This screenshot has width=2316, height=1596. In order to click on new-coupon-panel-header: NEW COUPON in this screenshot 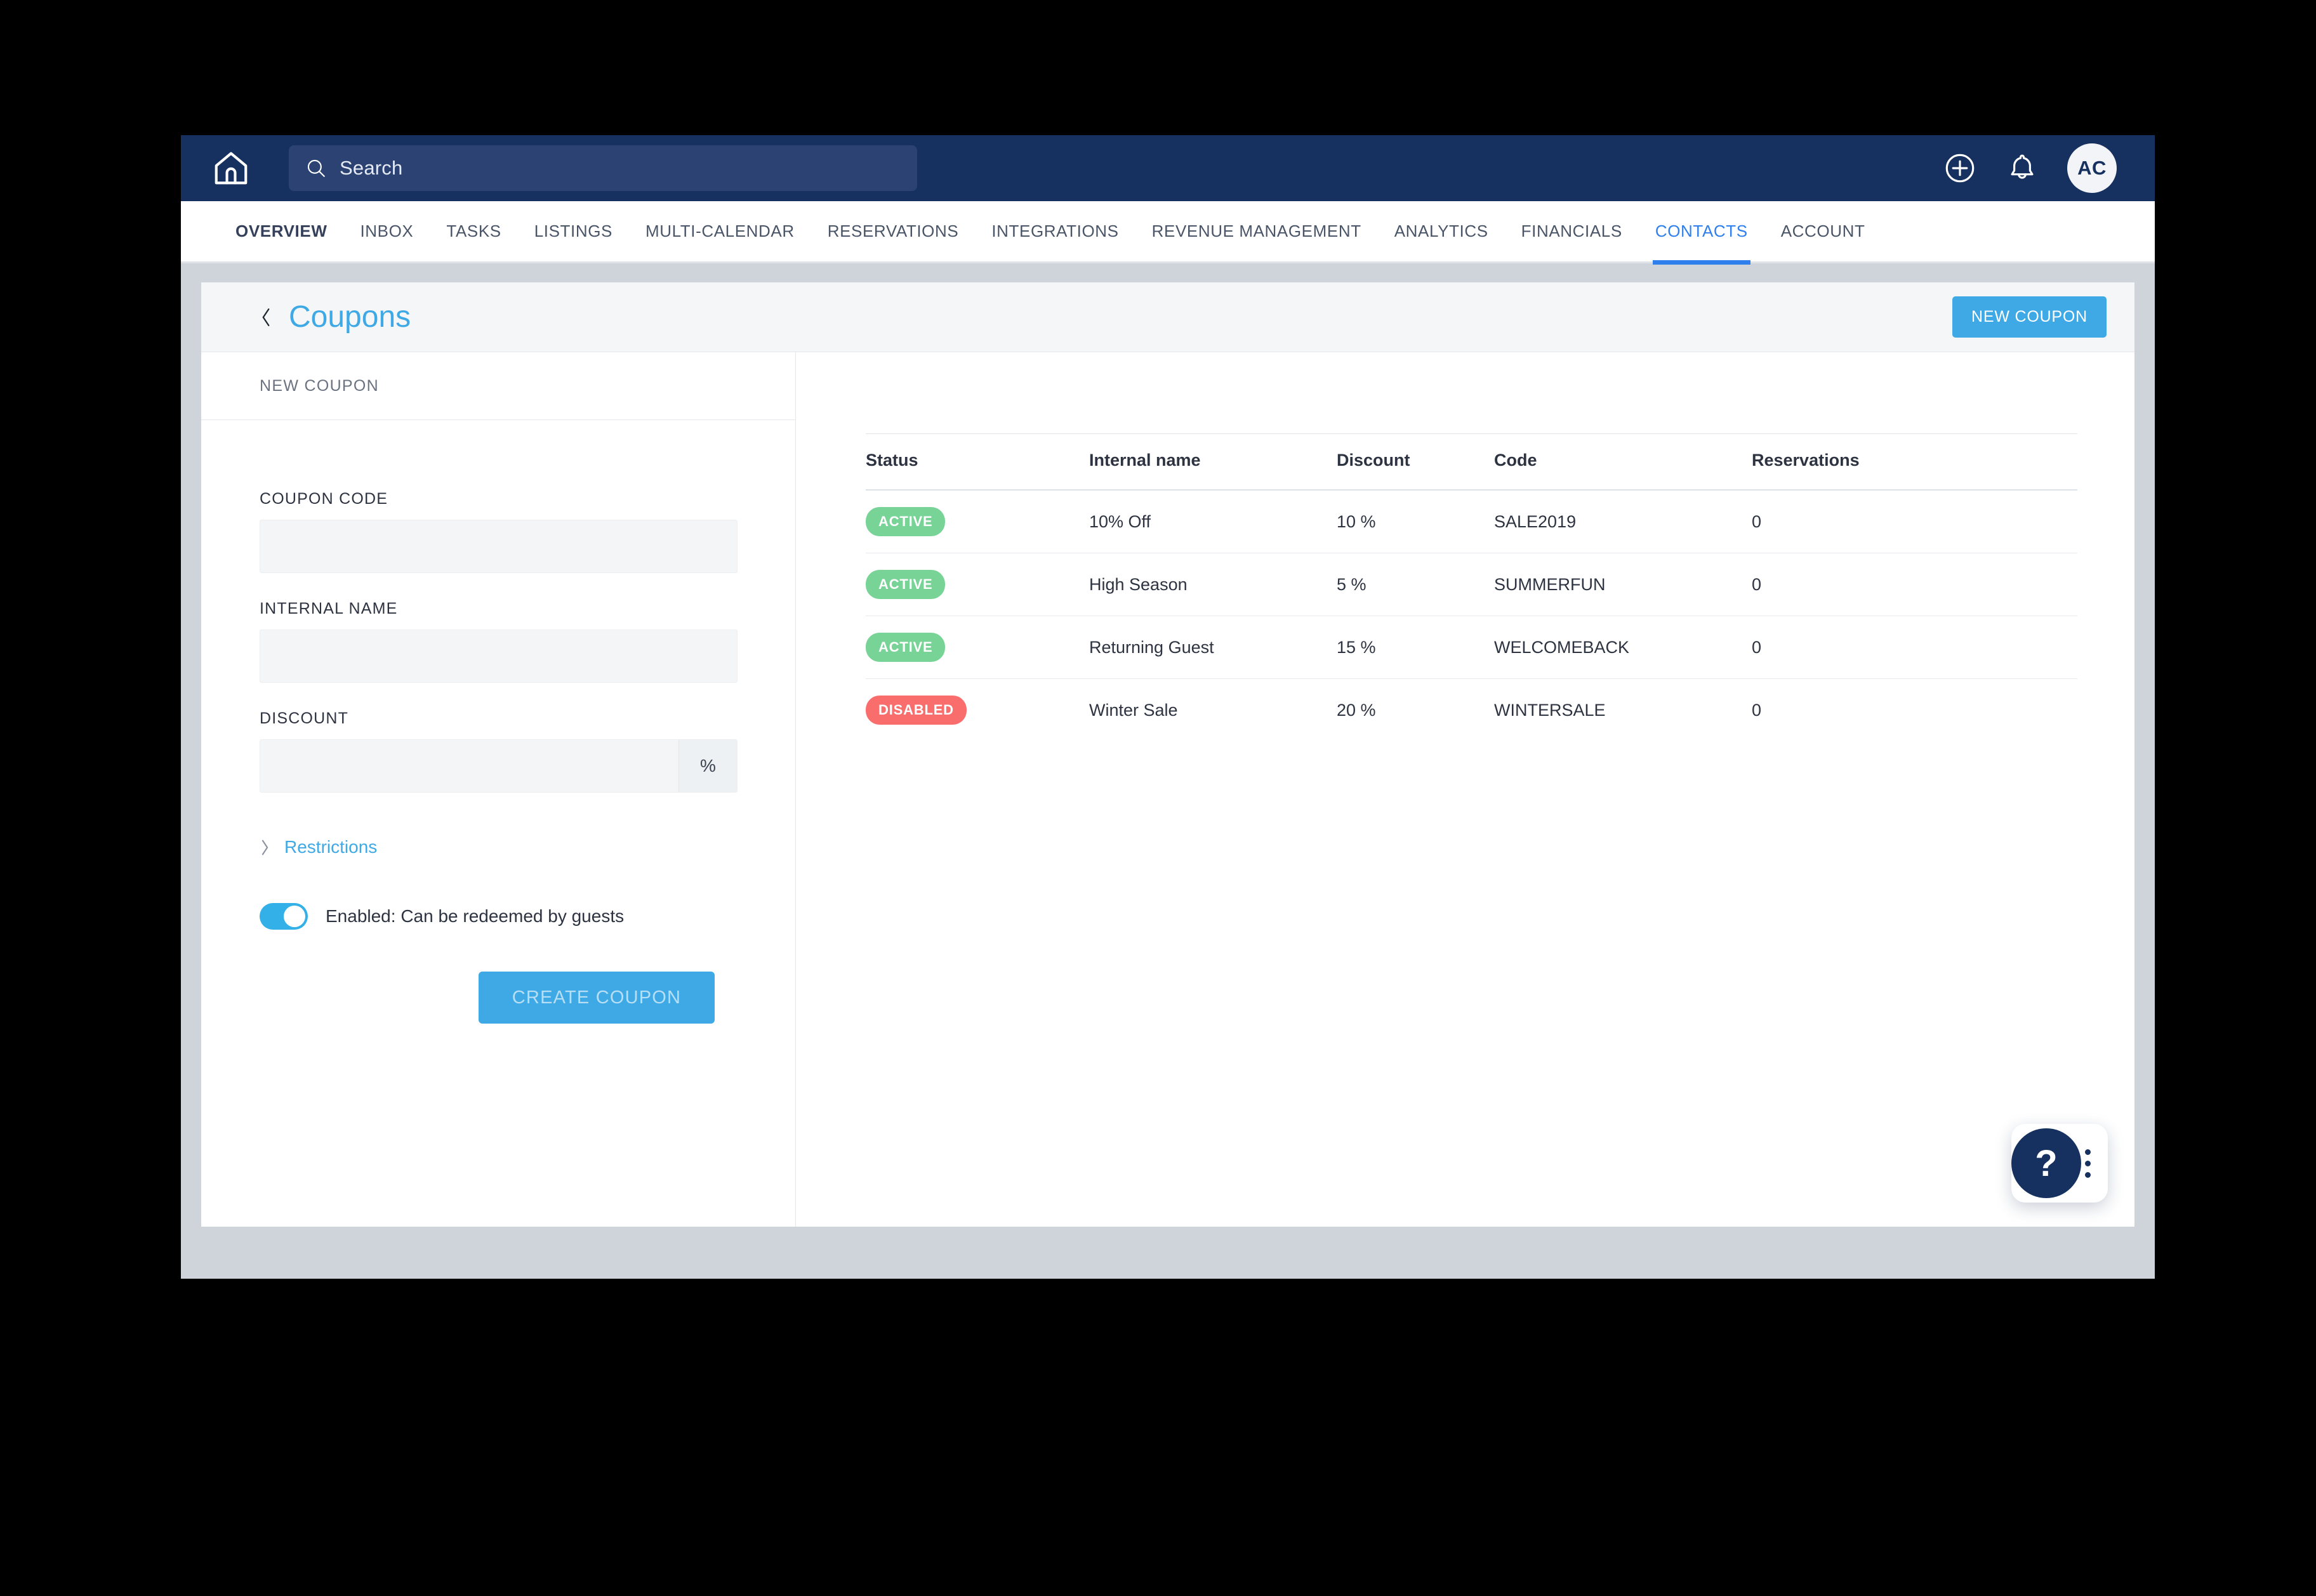, I will do `click(498, 386)`.